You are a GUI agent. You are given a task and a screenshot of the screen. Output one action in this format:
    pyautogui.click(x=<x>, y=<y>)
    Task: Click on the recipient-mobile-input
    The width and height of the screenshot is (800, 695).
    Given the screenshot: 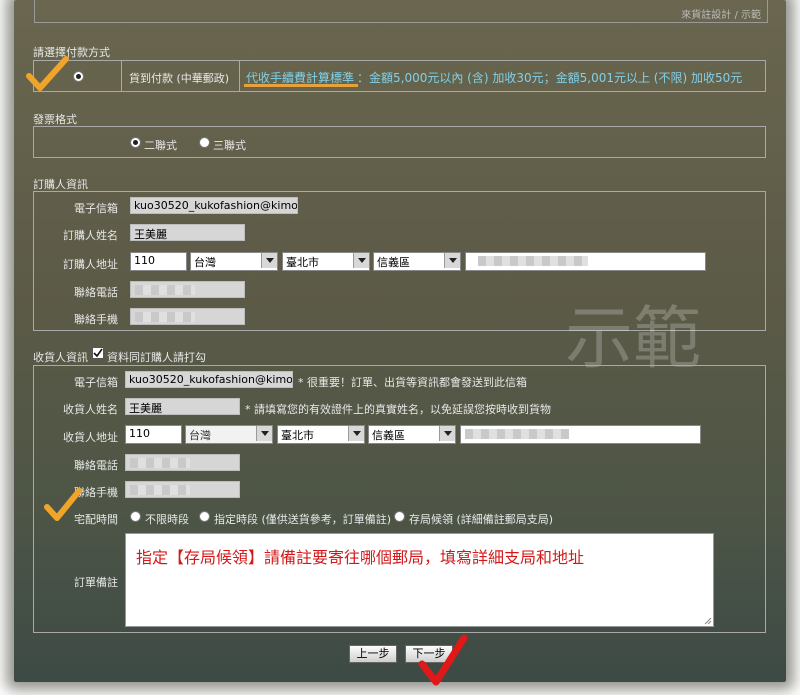 What is the action you would take?
    pyautogui.click(x=182, y=489)
    